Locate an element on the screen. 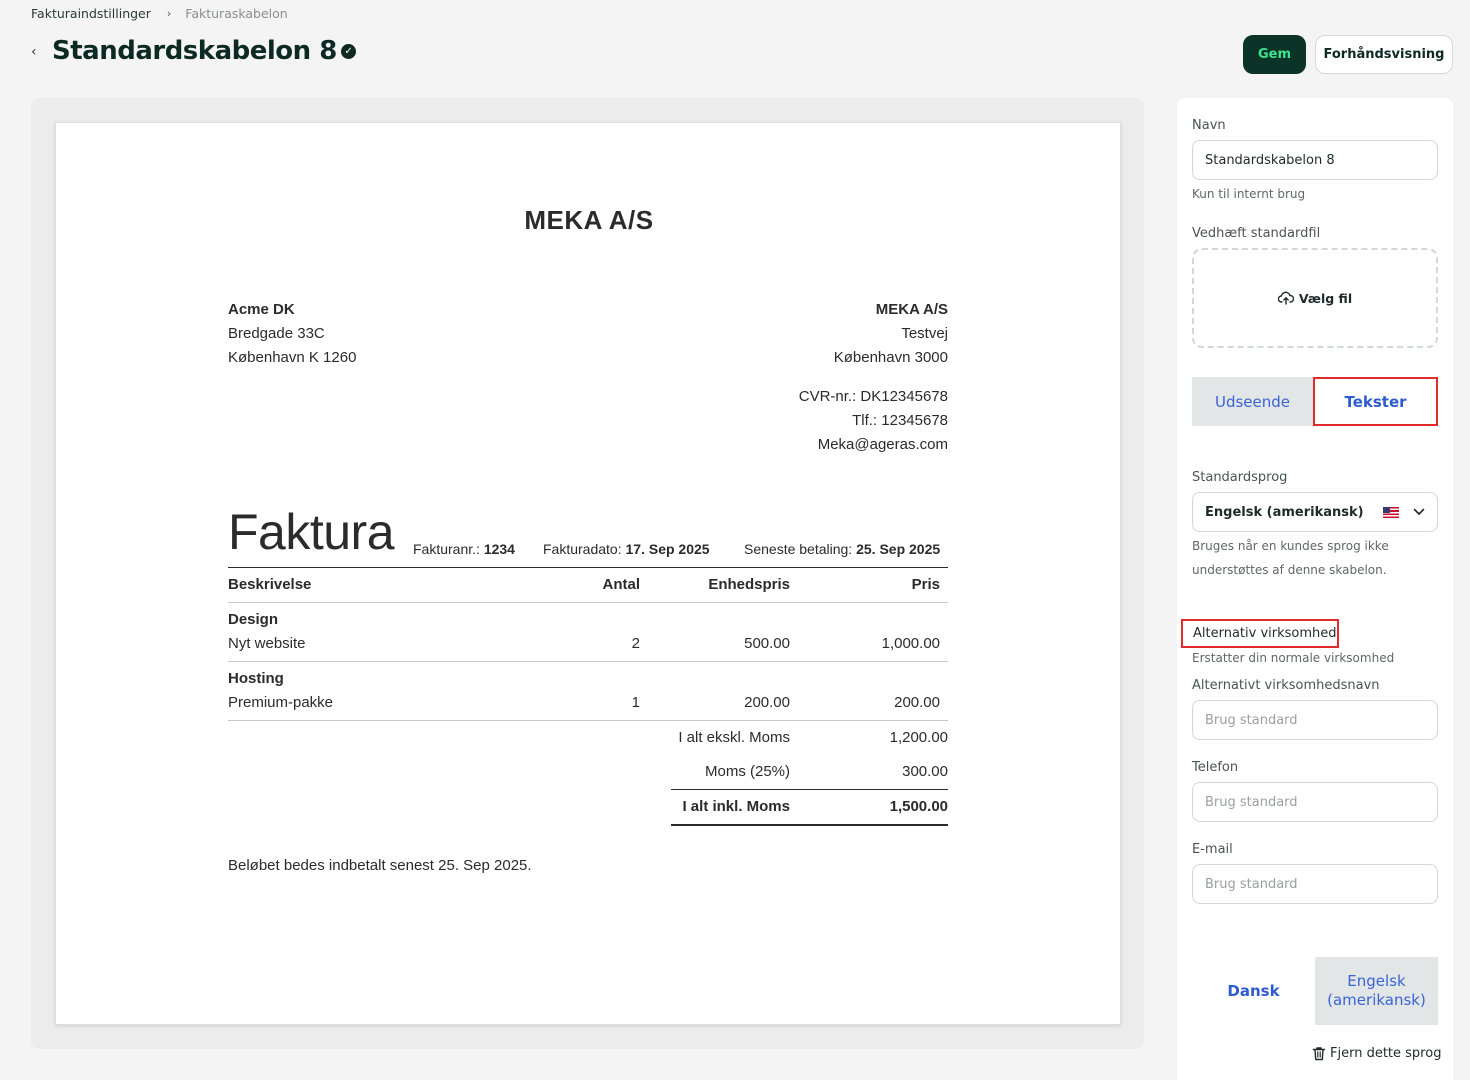 This screenshot has height=1080, width=1470. breadcrumb: Fakturaindstillinger › Fakturaskabelon is located at coordinates (159, 13).